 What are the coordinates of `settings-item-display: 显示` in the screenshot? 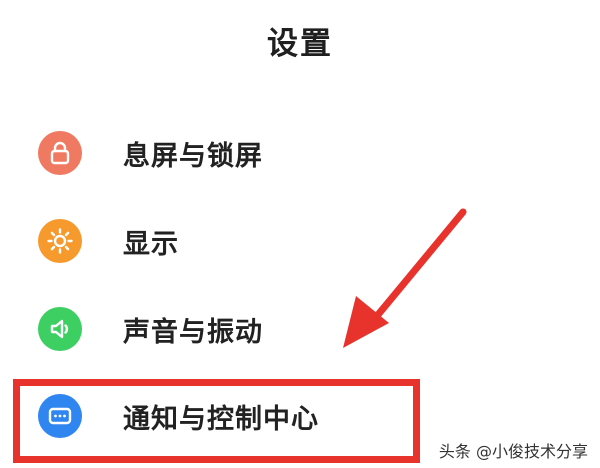 It's located at (108, 241).